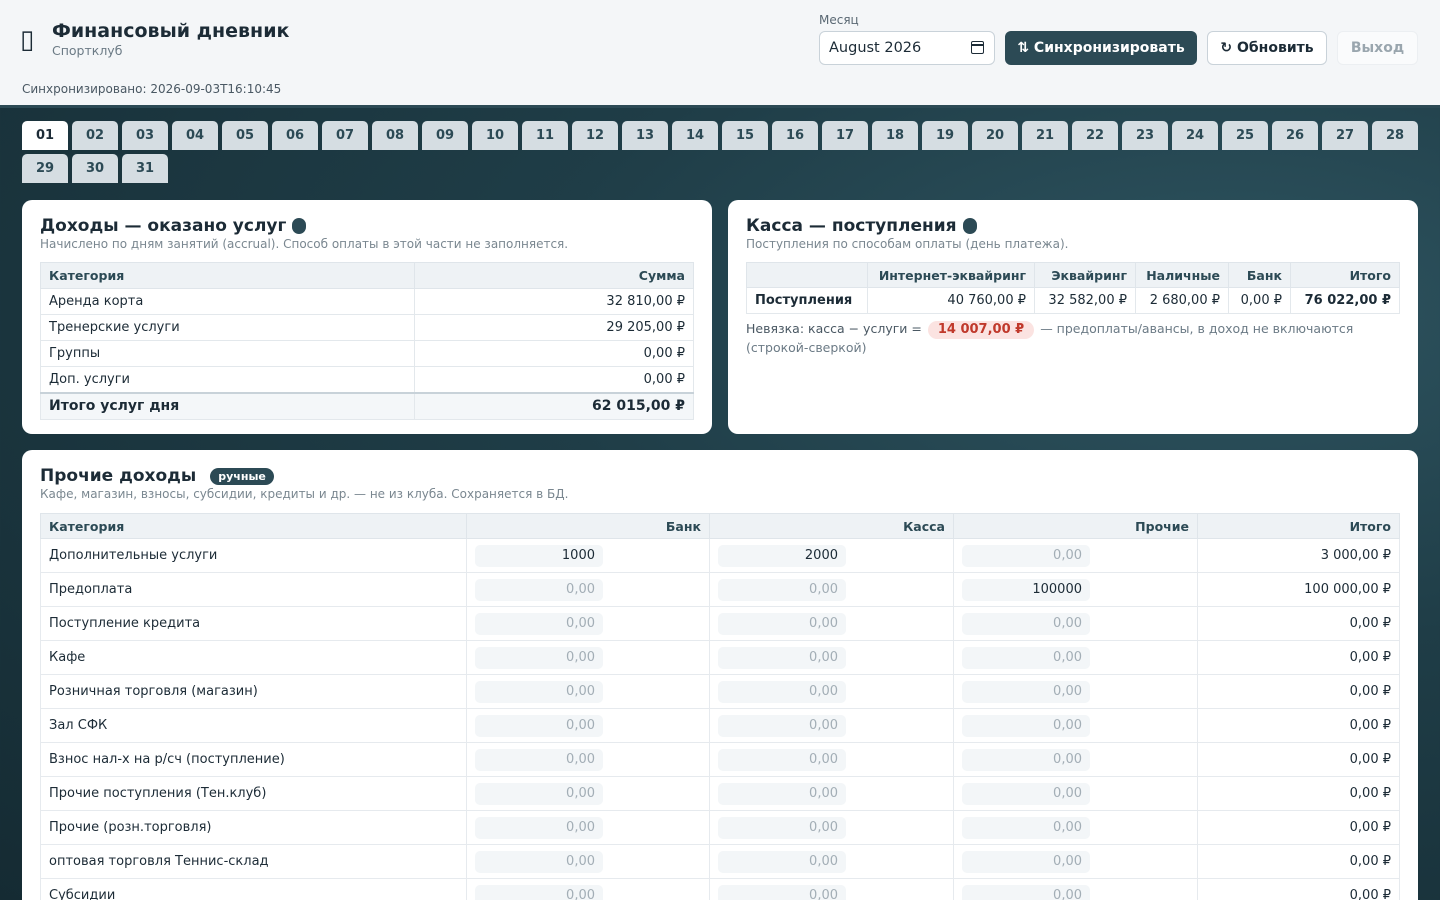 This screenshot has height=900, width=1440. Describe the element at coordinates (1195, 135) in the screenshot. I see `tab-day-24: 24` at that location.